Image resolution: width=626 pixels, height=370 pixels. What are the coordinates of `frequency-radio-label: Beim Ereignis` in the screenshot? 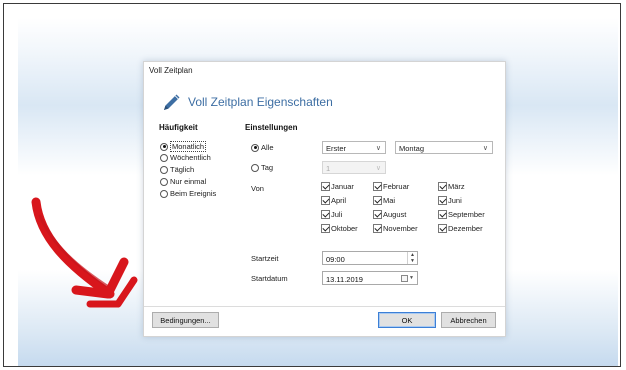 It's located at (193, 193).